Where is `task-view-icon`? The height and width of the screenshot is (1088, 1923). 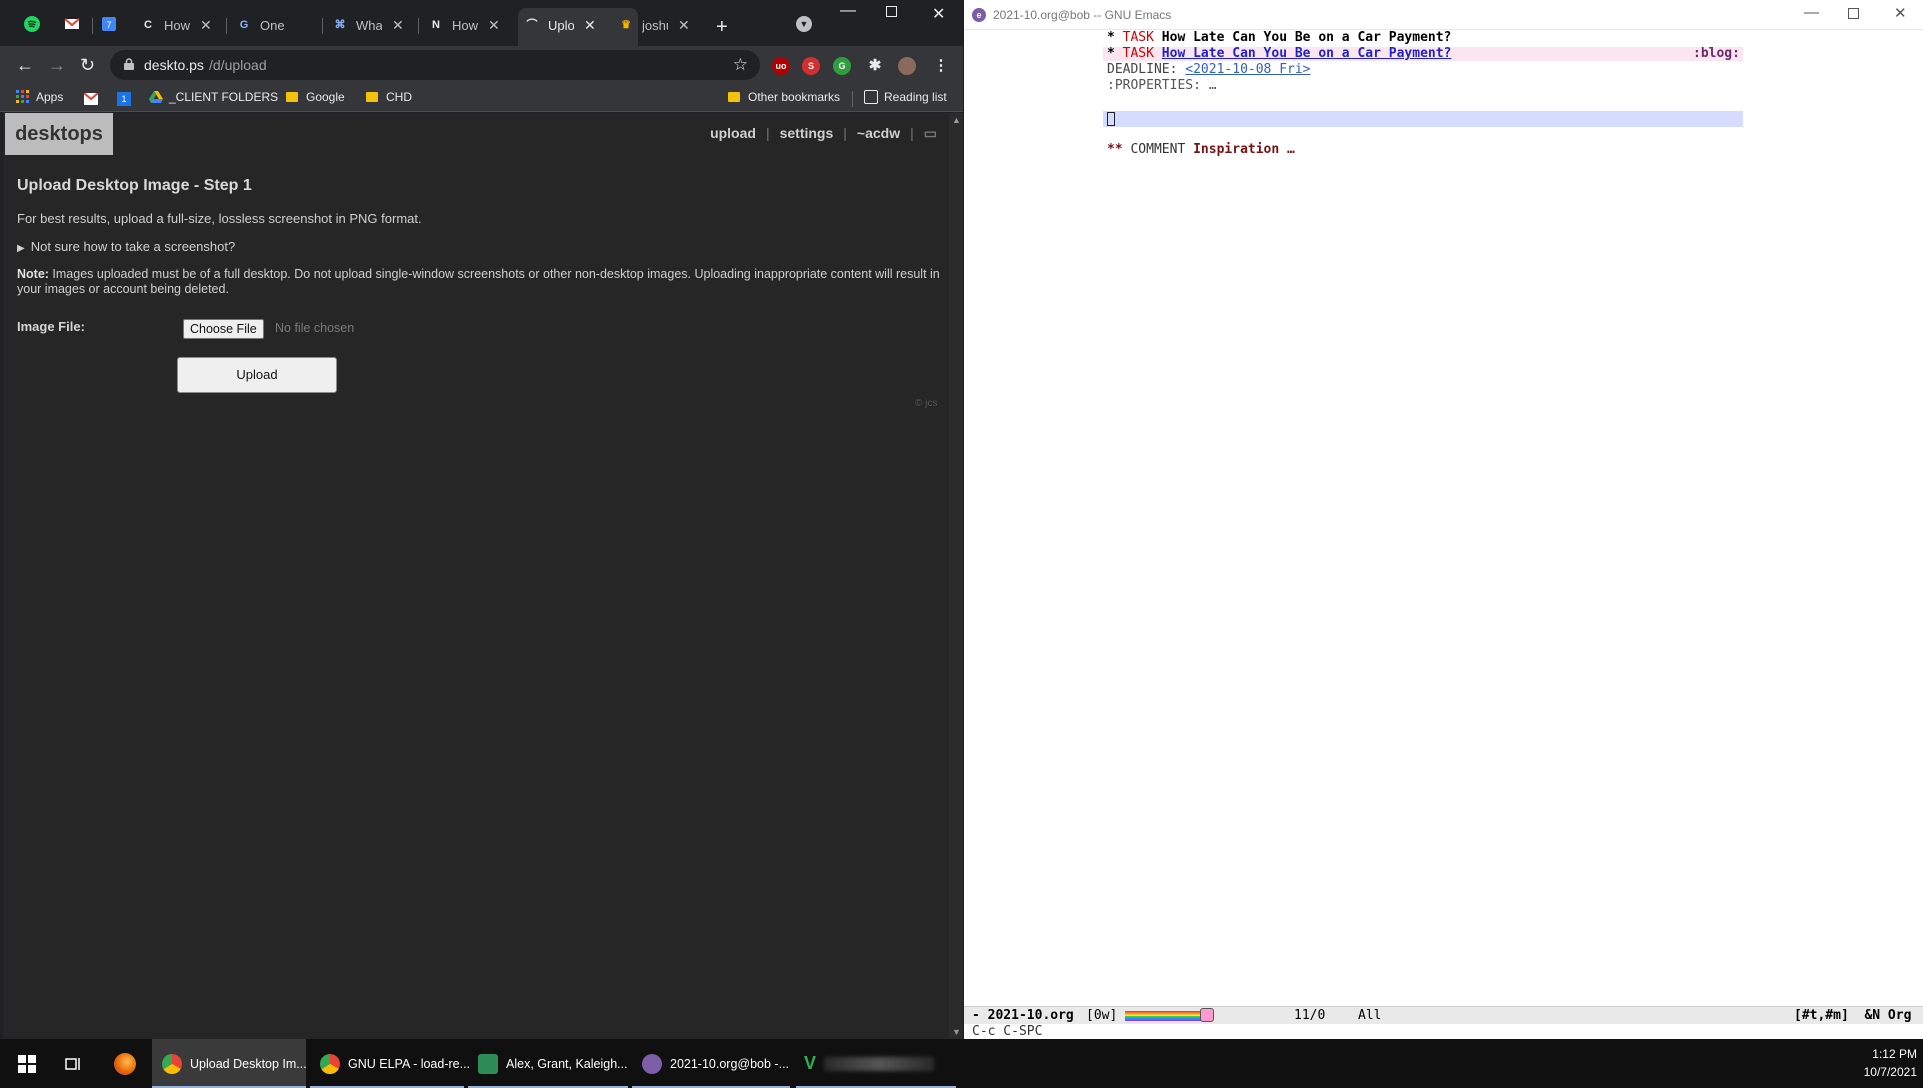 task-view-icon is located at coordinates (73, 1064).